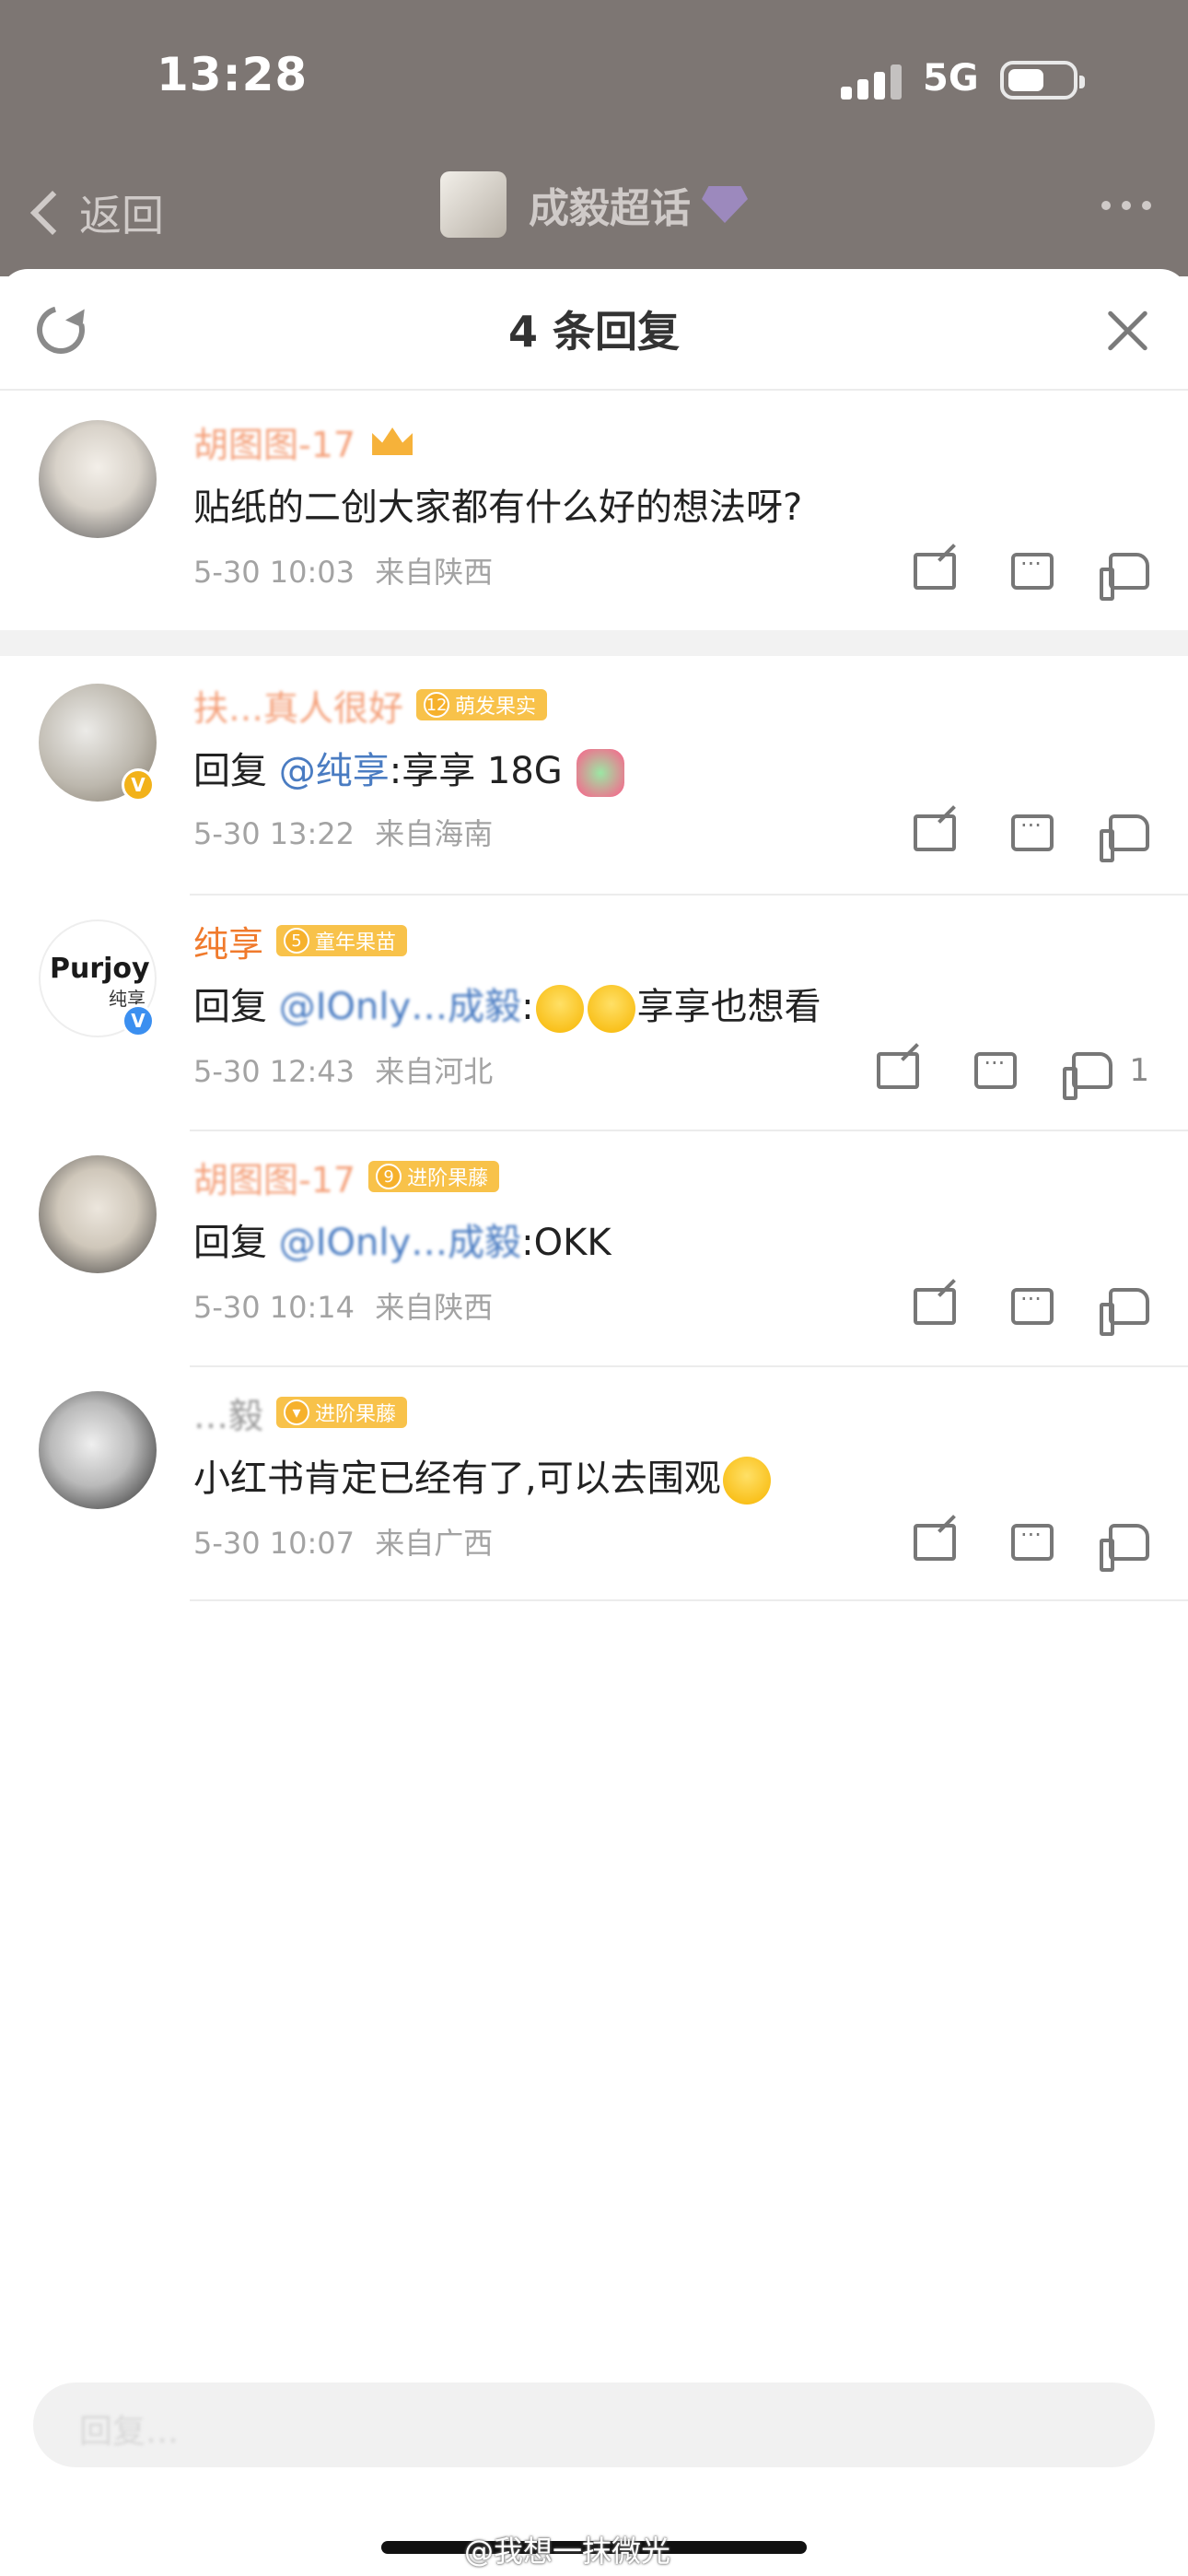 The image size is (1188, 2576). I want to click on name-row: 扶…真人很好 12 萌发果实, so click(370, 705).